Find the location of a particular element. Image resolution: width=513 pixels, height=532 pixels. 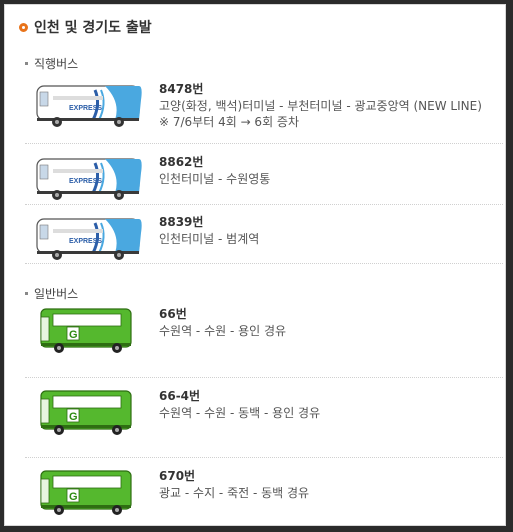

route-item: G 66-4번 수원역 - 수원 - 동백 - 용인 경유 is located at coordinates (270, 417).